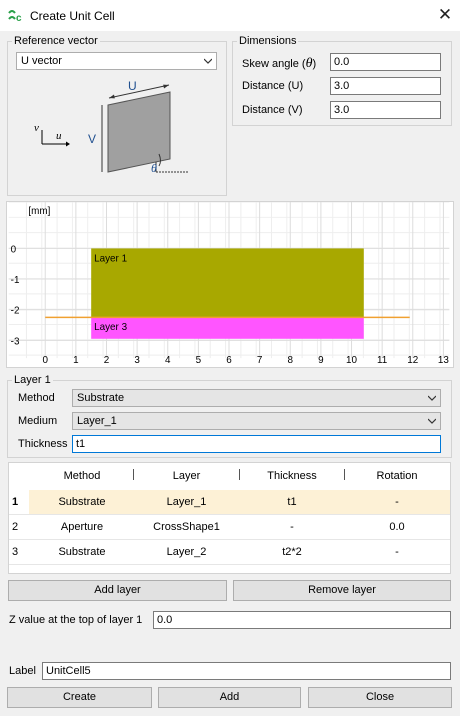 The height and width of the screenshot is (716, 460). Describe the element at coordinates (101, 398) in the screenshot. I see `method-value: Substrate` at that location.